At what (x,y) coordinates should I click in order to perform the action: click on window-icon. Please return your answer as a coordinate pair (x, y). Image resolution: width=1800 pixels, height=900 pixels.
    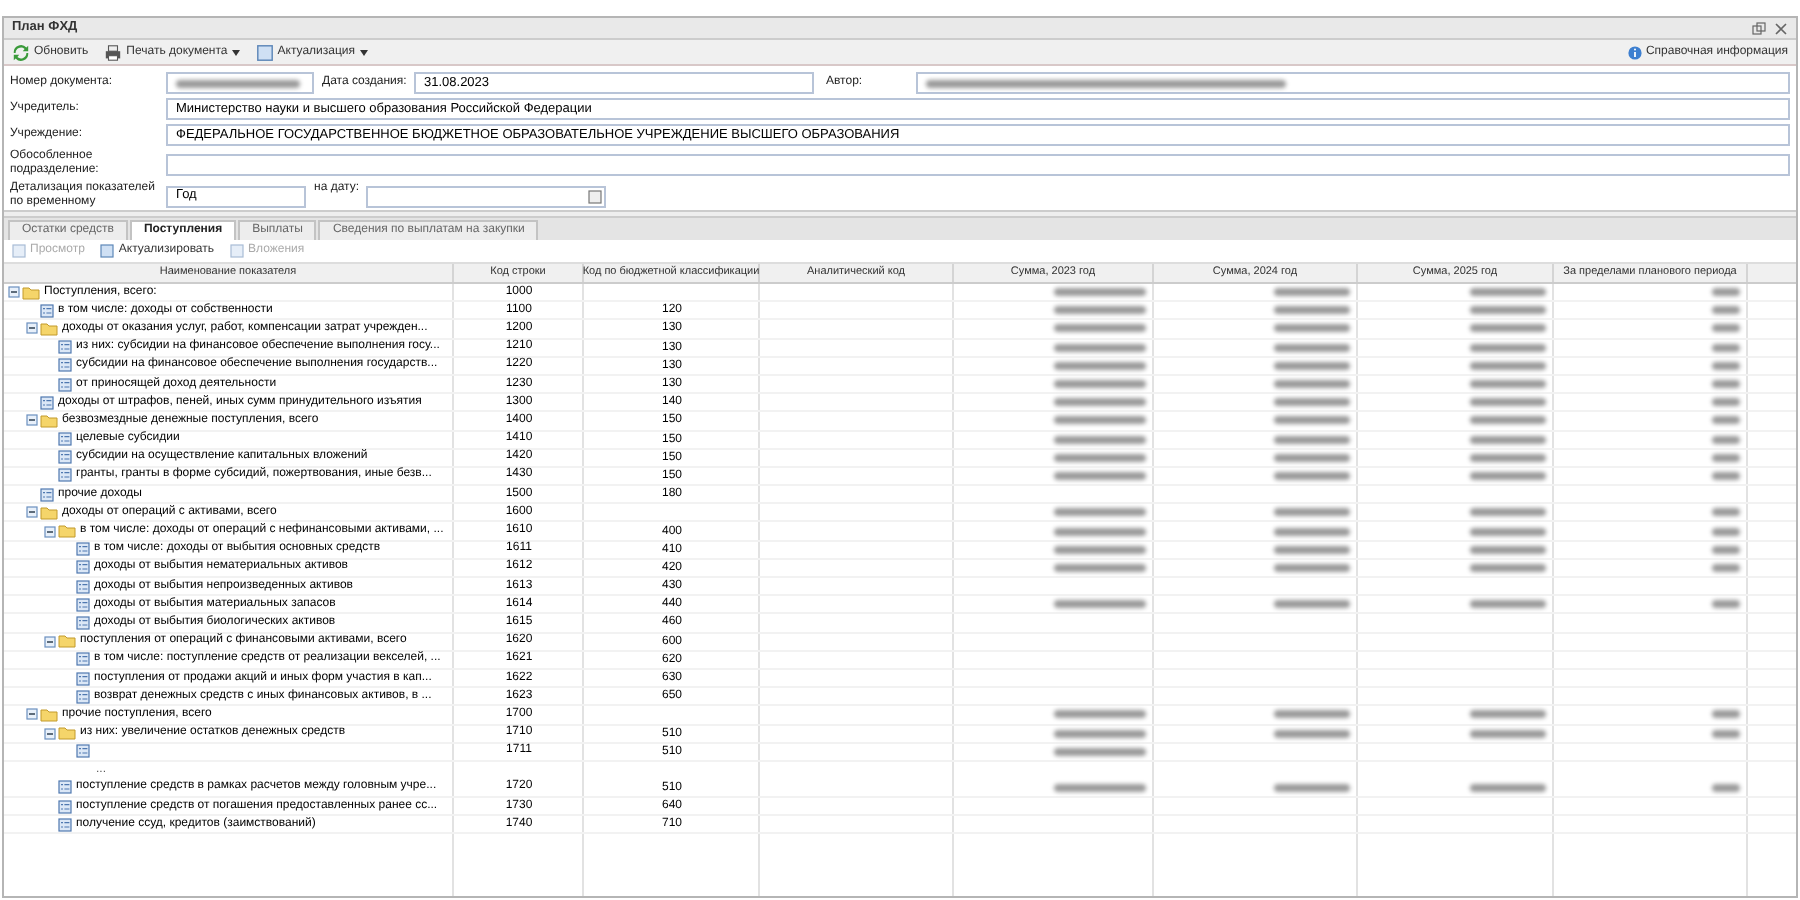
    Looking at the image, I should click on (264, 52).